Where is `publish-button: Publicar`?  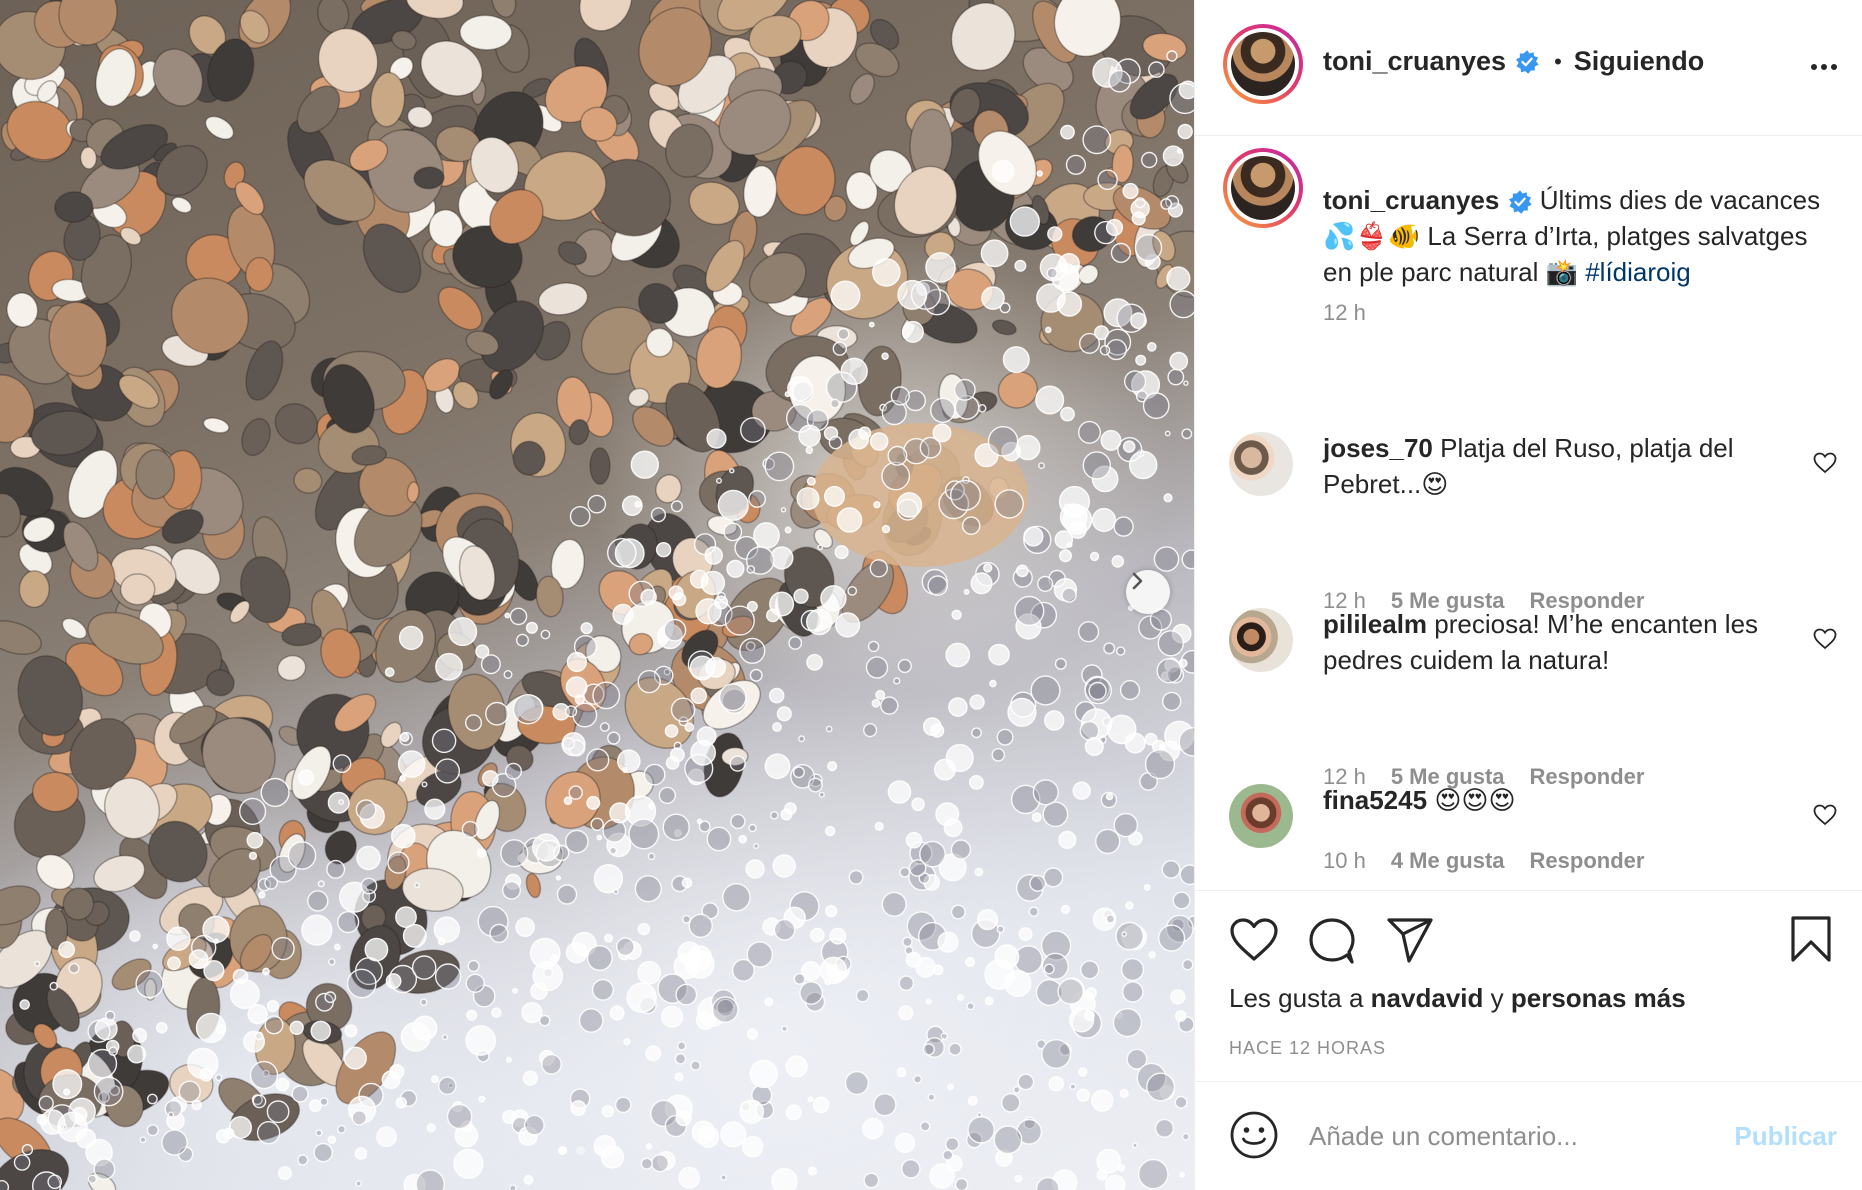
publish-button: Publicar is located at coordinates (1785, 1136).